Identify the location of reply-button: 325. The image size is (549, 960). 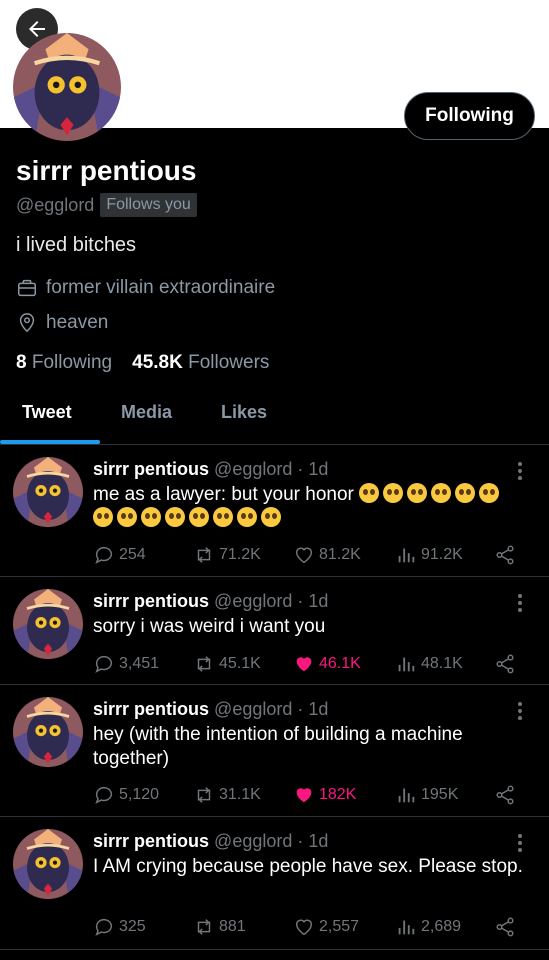
(119, 927).